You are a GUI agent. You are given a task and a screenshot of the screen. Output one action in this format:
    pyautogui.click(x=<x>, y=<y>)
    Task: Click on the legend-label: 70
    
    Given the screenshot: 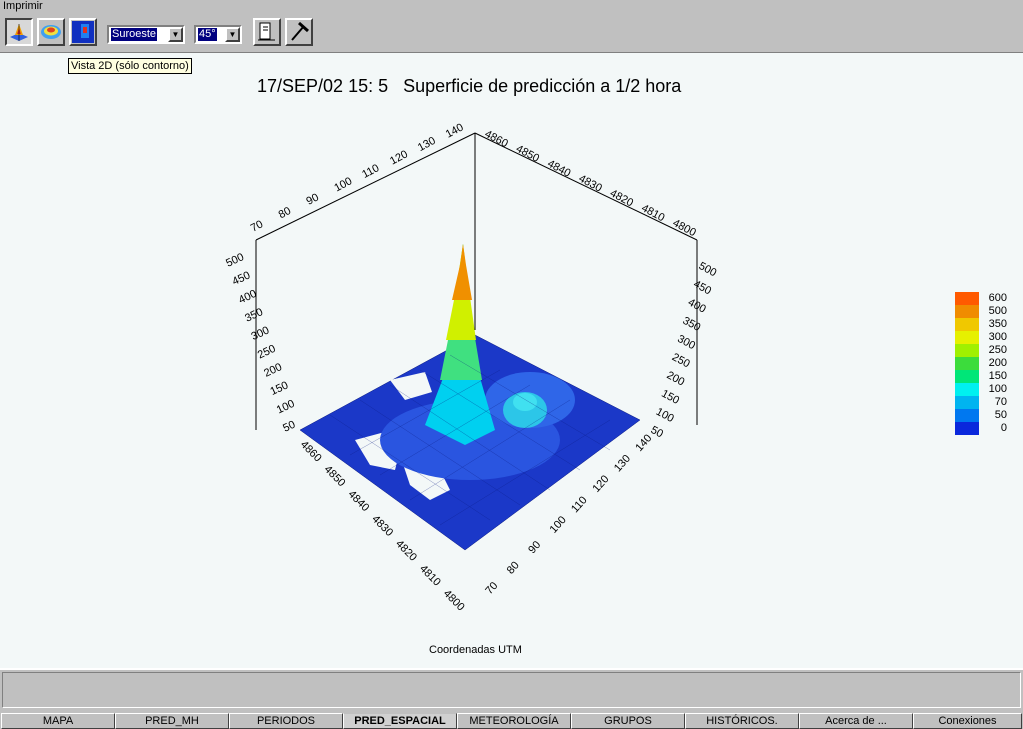 What is the action you would take?
    pyautogui.click(x=1000, y=402)
    